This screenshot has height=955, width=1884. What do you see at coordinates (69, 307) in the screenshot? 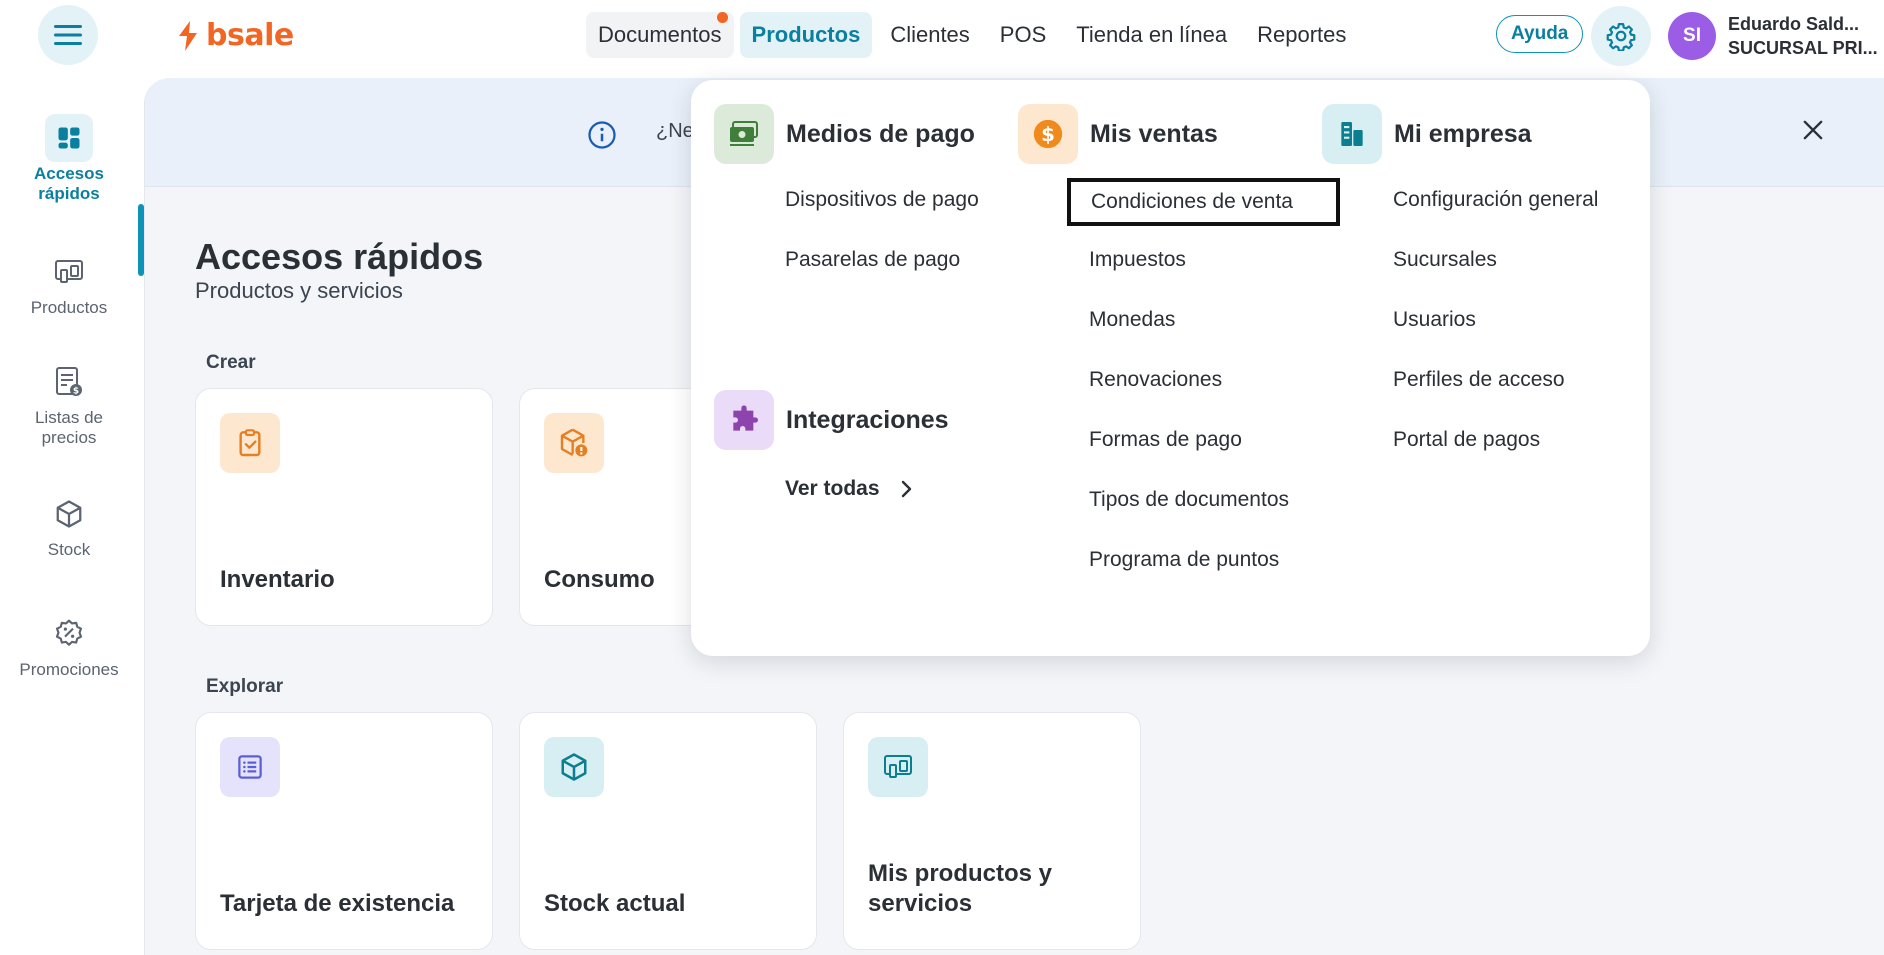
I see `sidebar-item-label: Productos` at bounding box center [69, 307].